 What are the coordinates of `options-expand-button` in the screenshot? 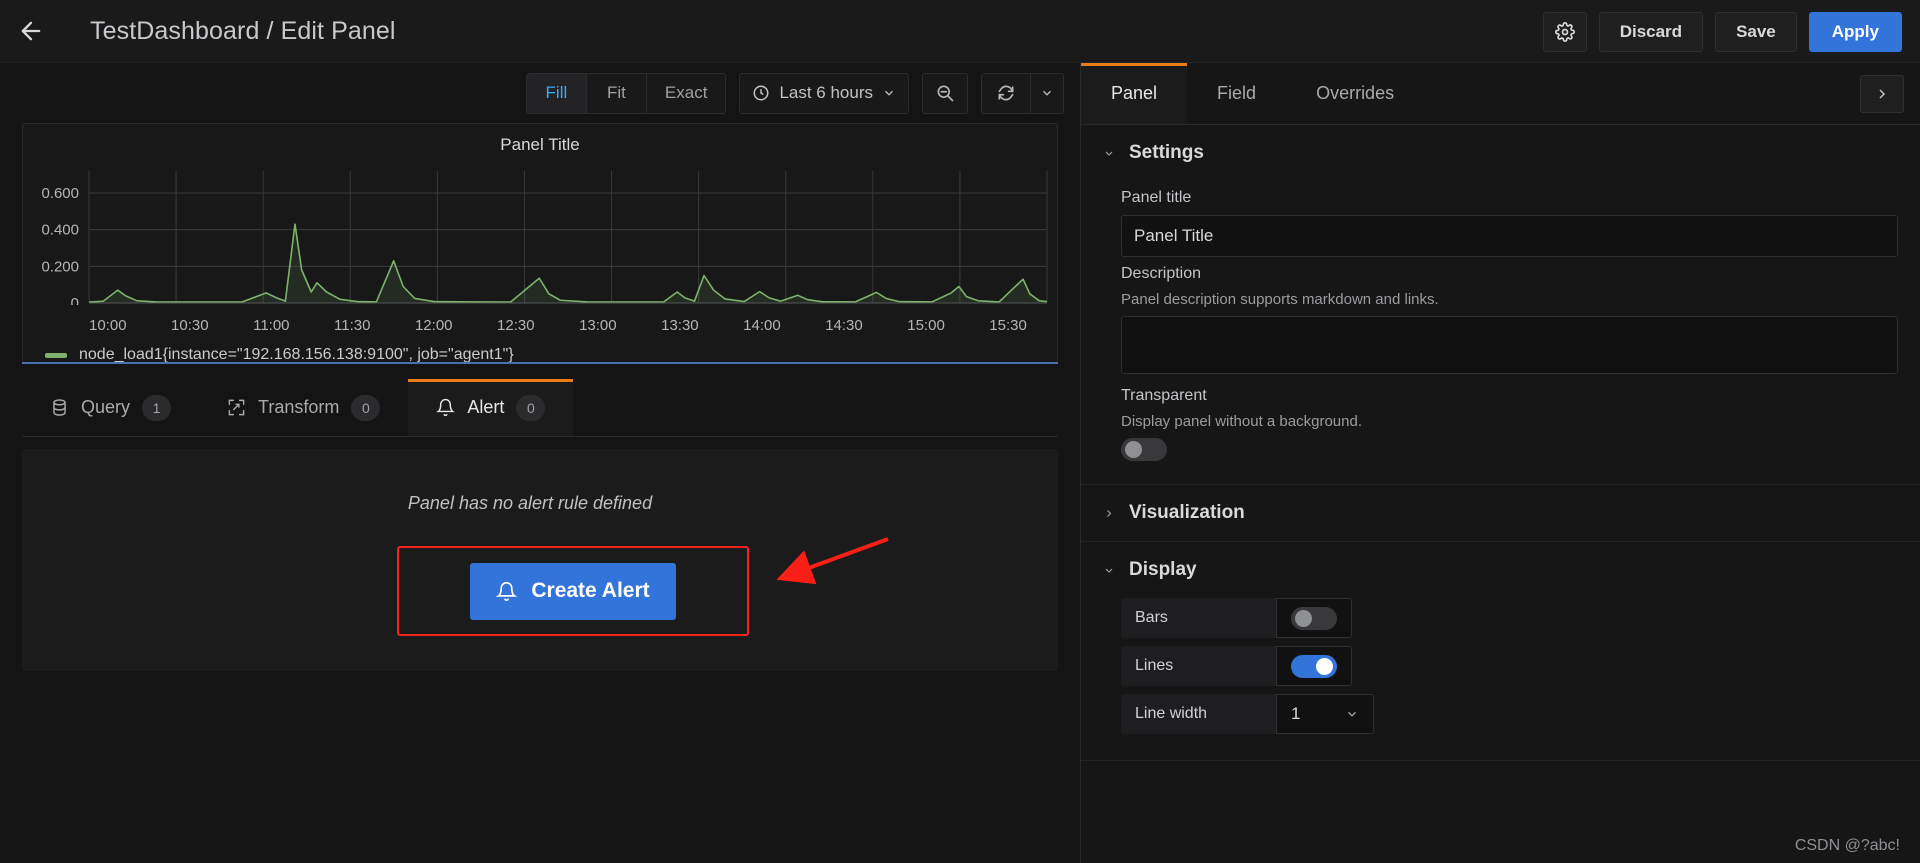 It's located at (1882, 94).